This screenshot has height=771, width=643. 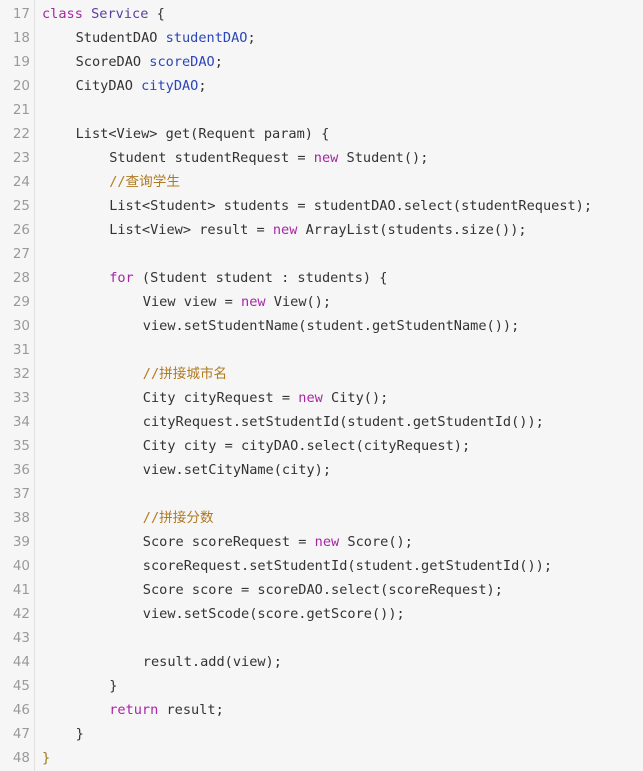 I want to click on line-code: view.setScode(score.getScore());, so click(x=274, y=614).